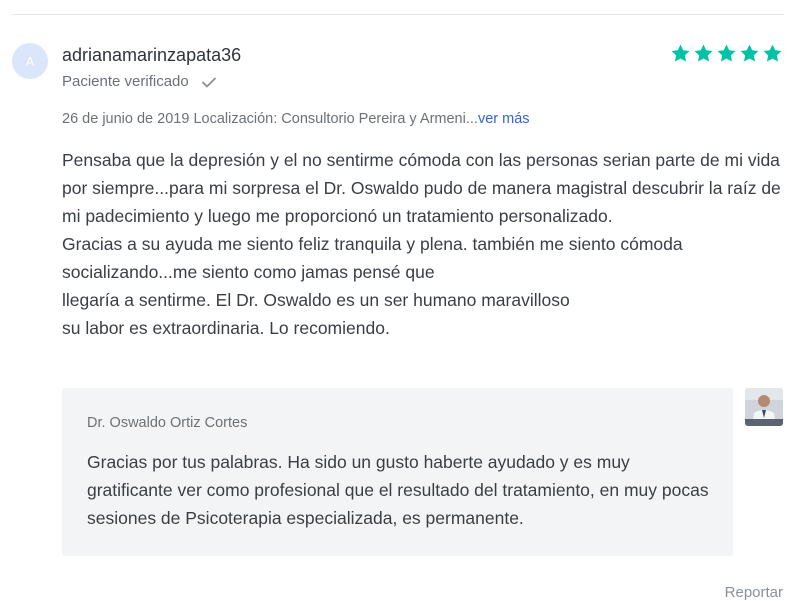  What do you see at coordinates (208, 82) in the screenshot?
I see `check-icon` at bounding box center [208, 82].